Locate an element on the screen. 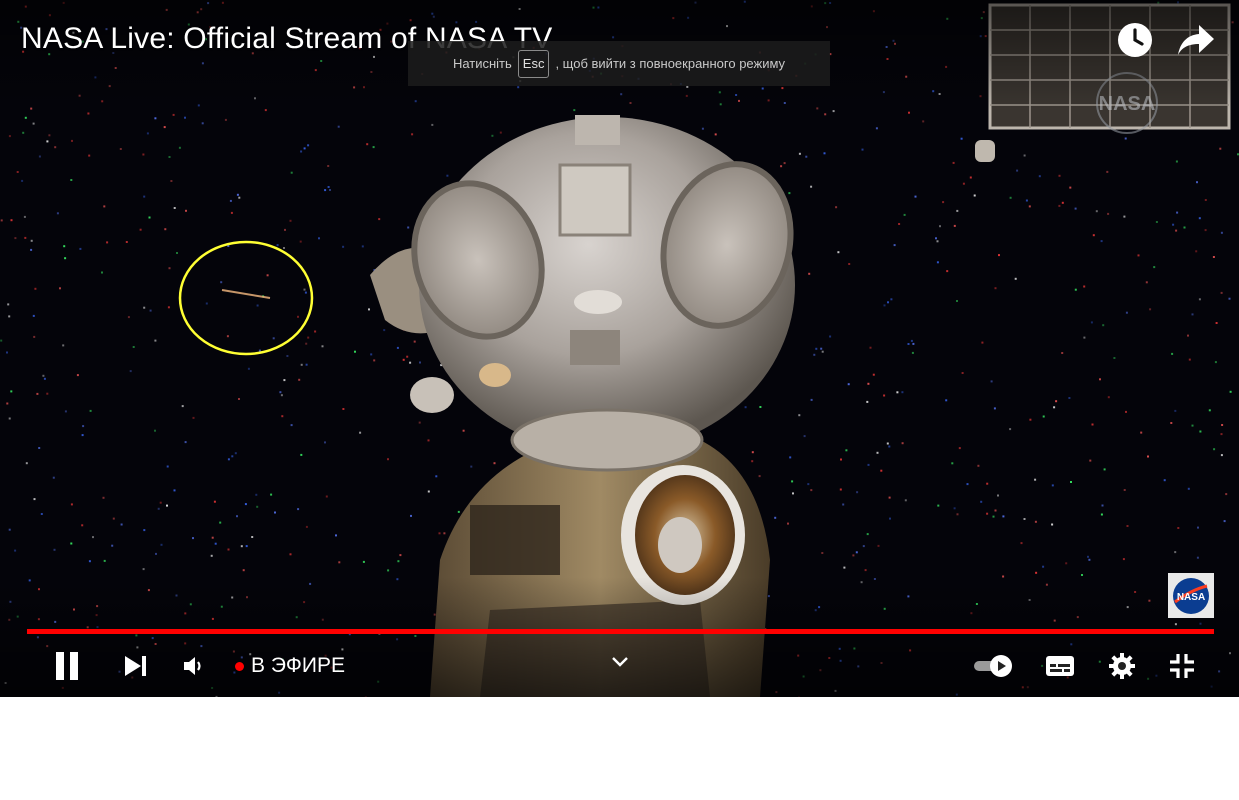 Image resolution: width=1239 pixels, height=800 pixels. watch-later-button is located at coordinates (1135, 40).